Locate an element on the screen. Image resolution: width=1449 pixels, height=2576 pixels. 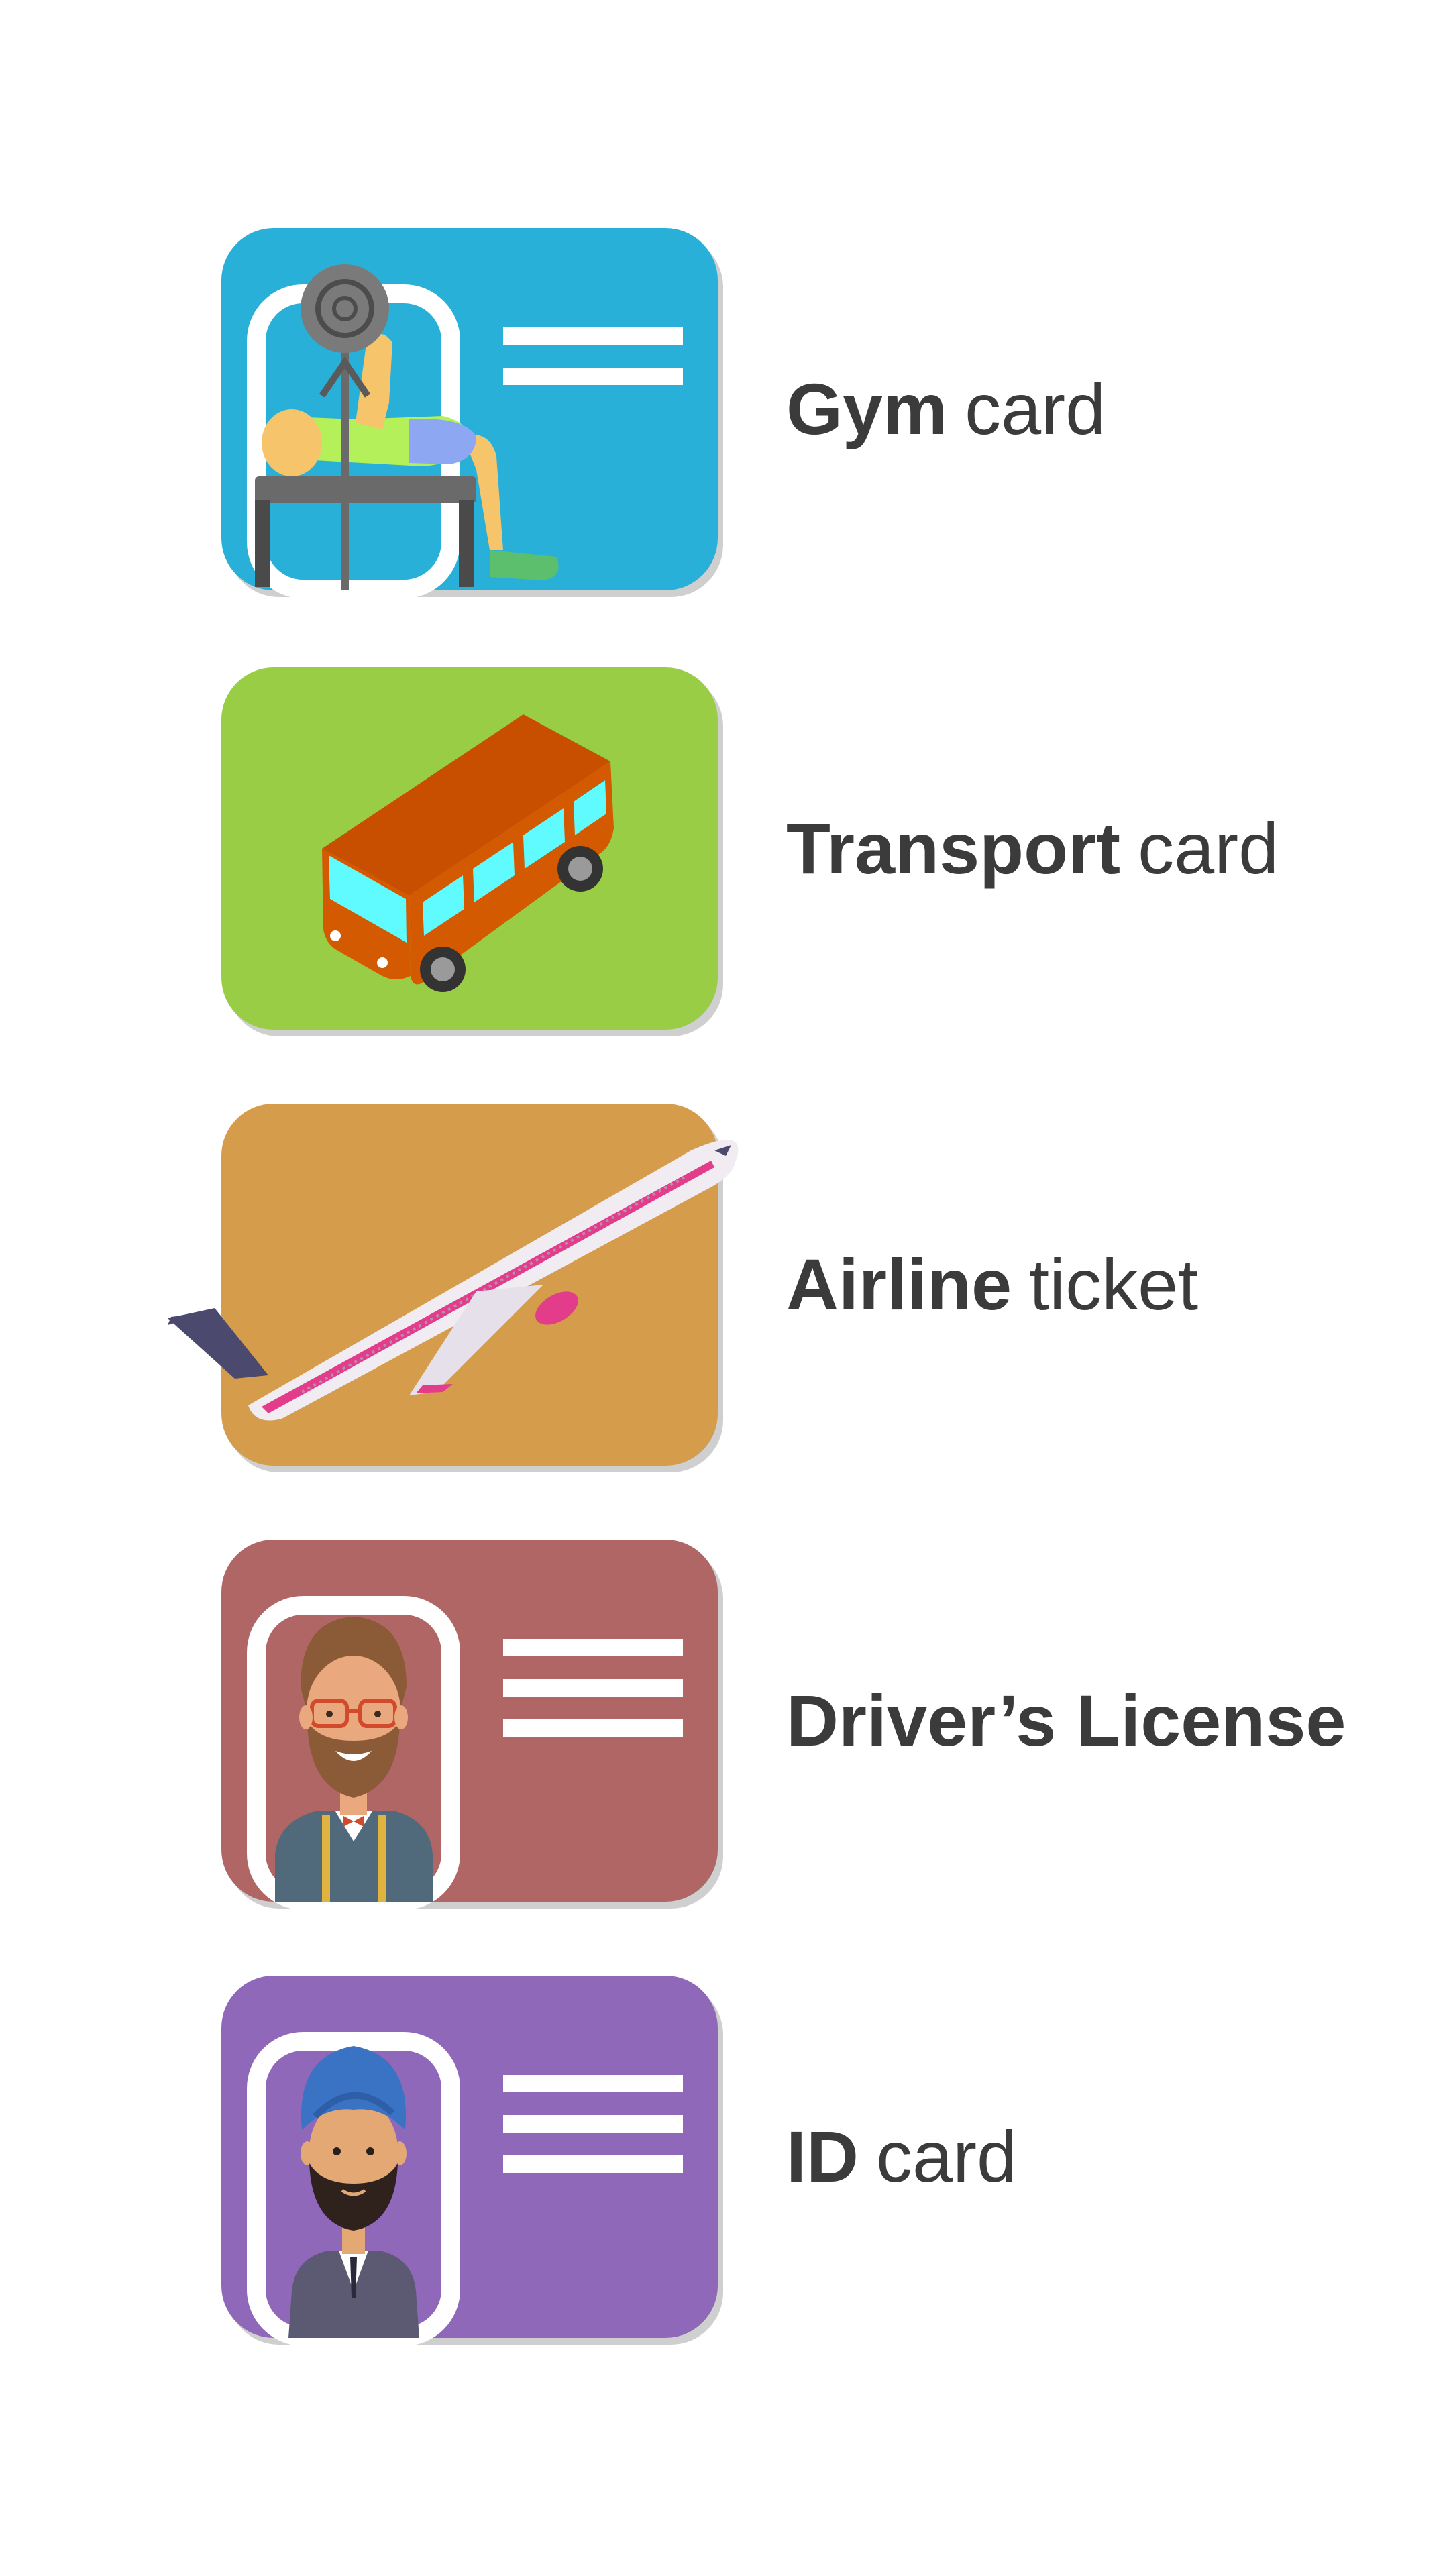
id-card-label-strong: ID is located at coordinates (822, 2156).